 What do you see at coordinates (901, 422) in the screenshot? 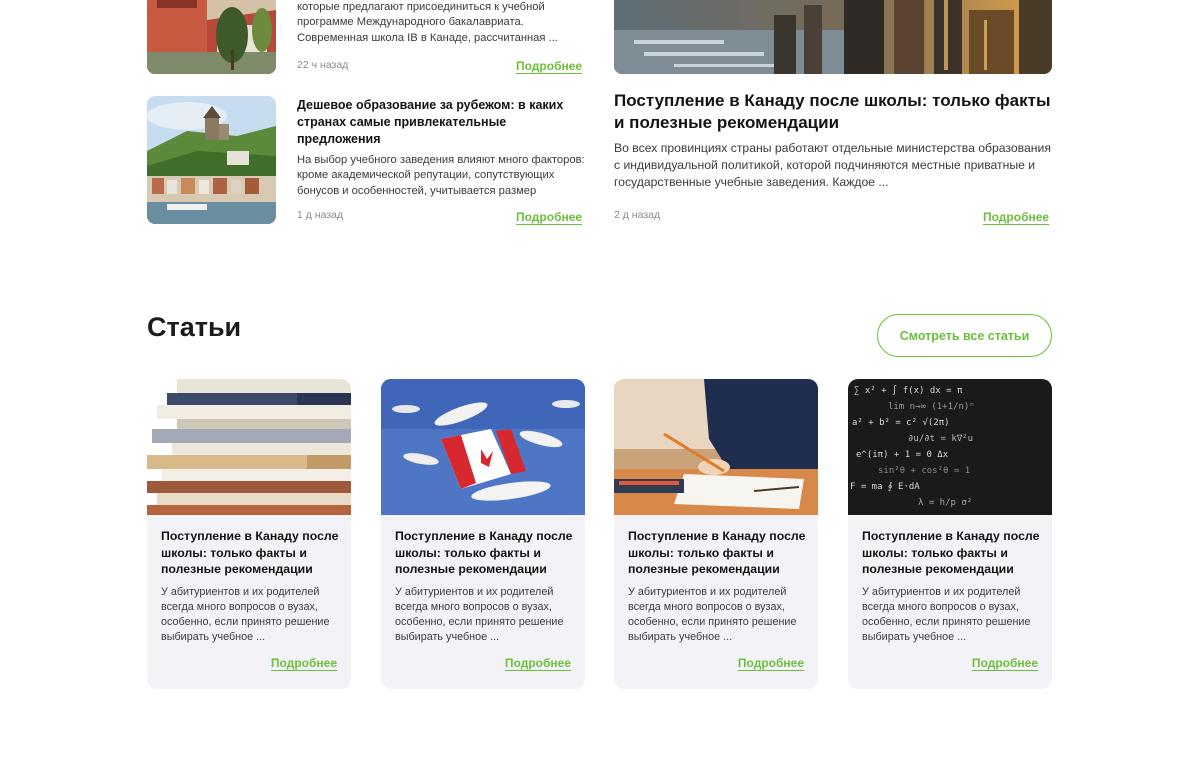
I see `svg-text: a² + b² = c² √(2π)` at bounding box center [901, 422].